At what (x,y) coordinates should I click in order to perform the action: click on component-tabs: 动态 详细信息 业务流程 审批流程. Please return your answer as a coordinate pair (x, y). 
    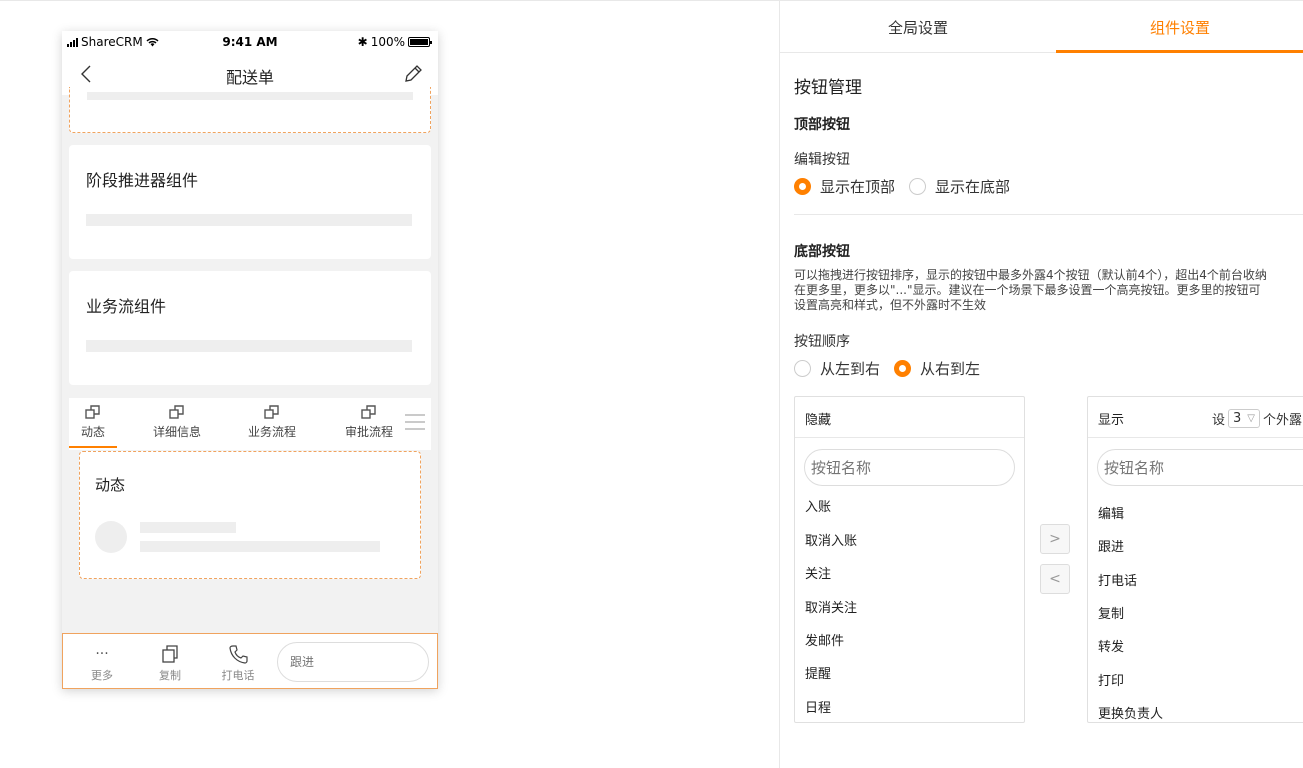
    Looking at the image, I should click on (250, 424).